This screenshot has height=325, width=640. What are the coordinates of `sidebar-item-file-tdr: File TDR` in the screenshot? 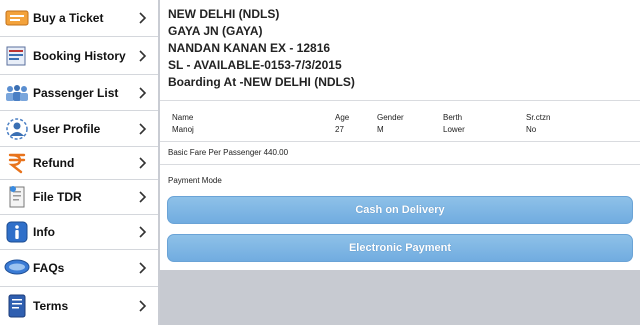 It's located at (79, 197).